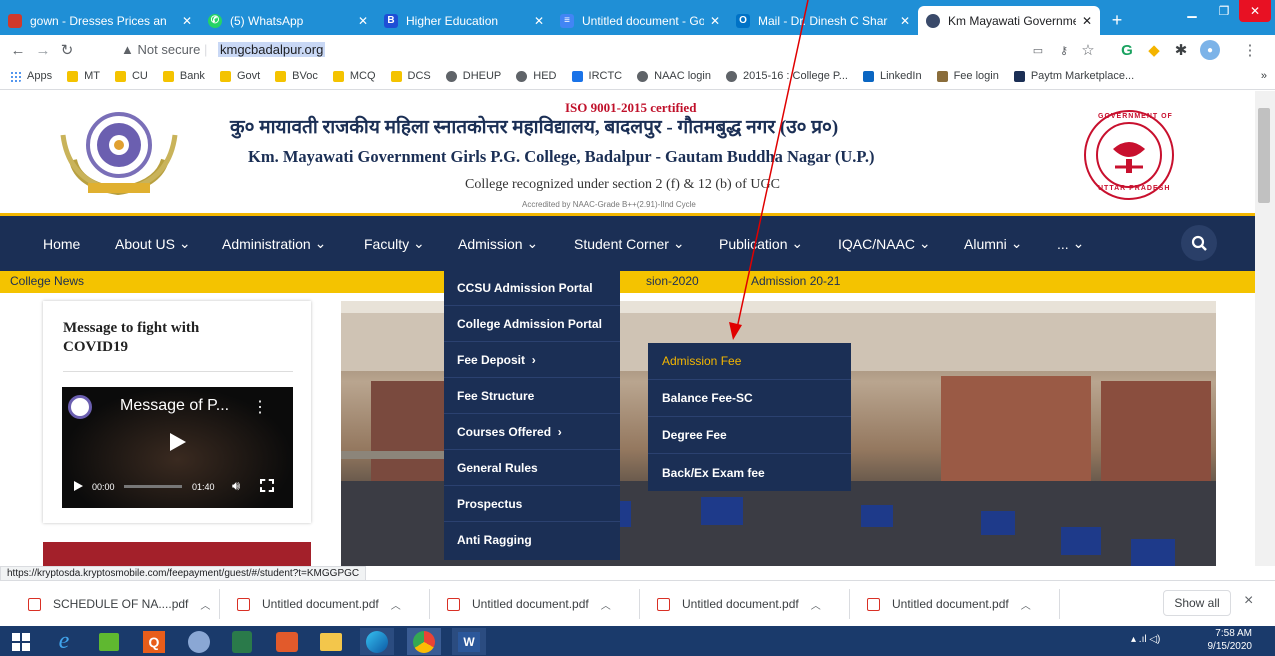 This screenshot has width=1275, height=656. I want to click on nav-faculty: Faculty ⌄, so click(394, 243).